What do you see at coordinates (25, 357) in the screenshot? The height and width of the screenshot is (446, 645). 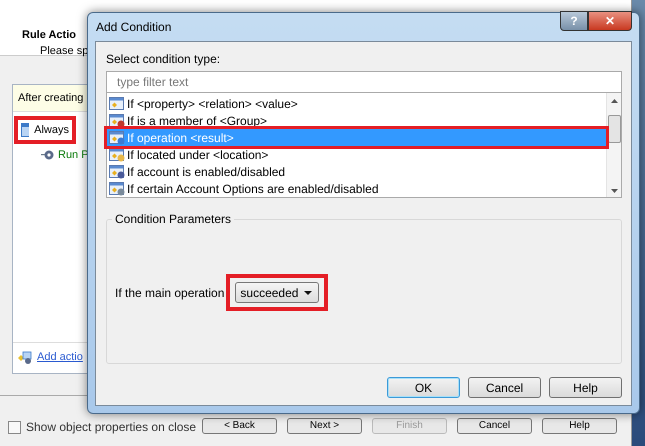 I see `add-action-icon` at bounding box center [25, 357].